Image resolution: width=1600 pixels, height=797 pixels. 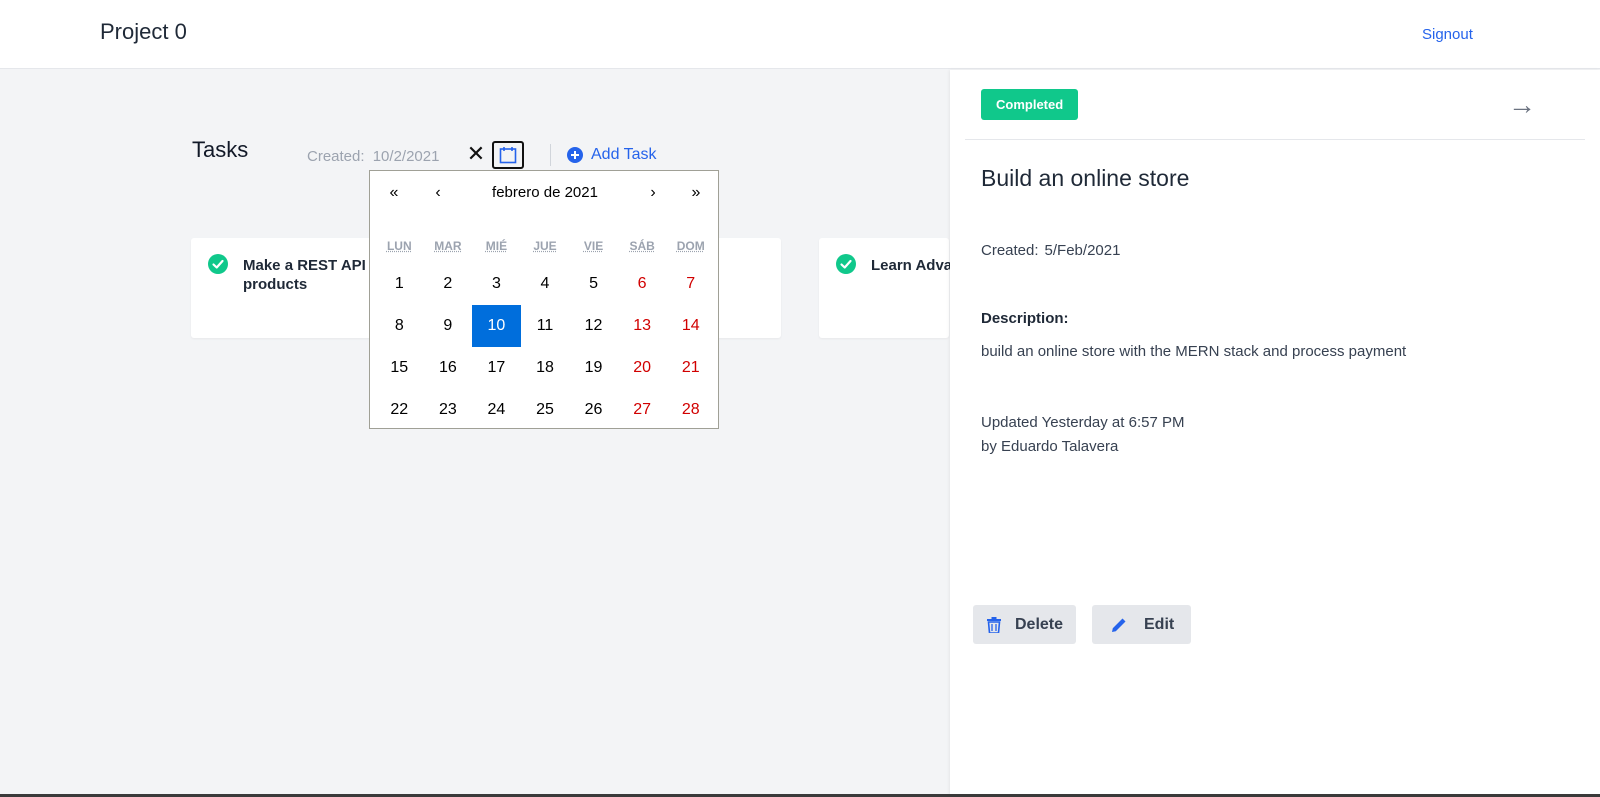 What do you see at coordinates (496, 368) in the screenshot?
I see `calendar-day: 17` at bounding box center [496, 368].